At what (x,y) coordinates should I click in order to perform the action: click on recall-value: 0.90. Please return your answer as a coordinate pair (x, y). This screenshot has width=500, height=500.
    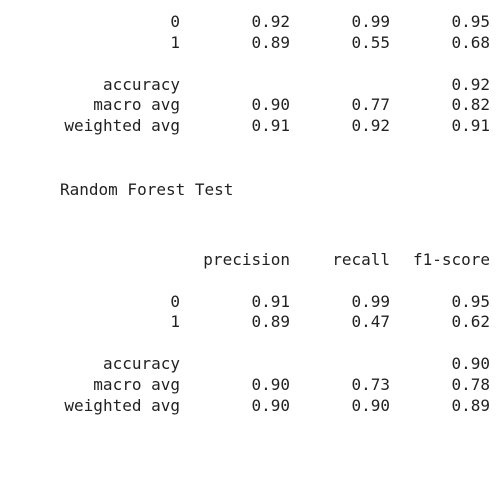
    Looking at the image, I should click on (370, 405).